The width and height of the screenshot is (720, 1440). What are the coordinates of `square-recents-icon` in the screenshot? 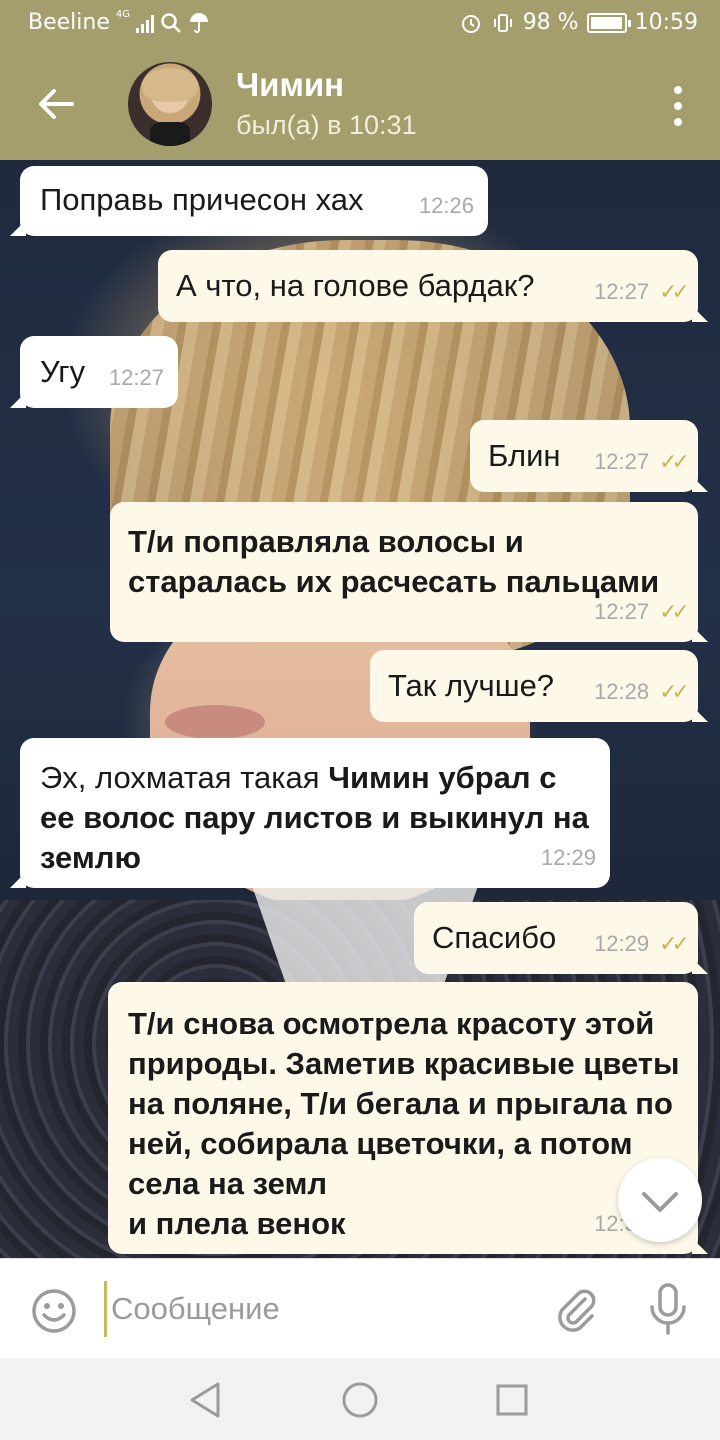 It's located at (512, 1400).